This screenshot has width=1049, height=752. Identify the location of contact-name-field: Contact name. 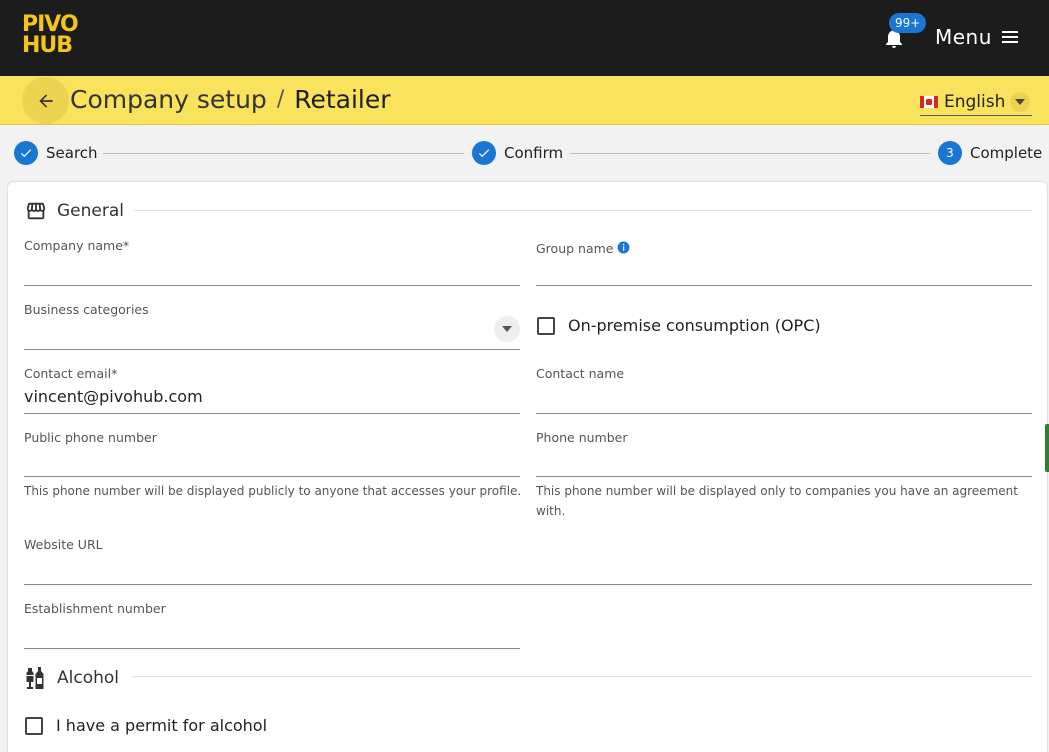
(784, 390).